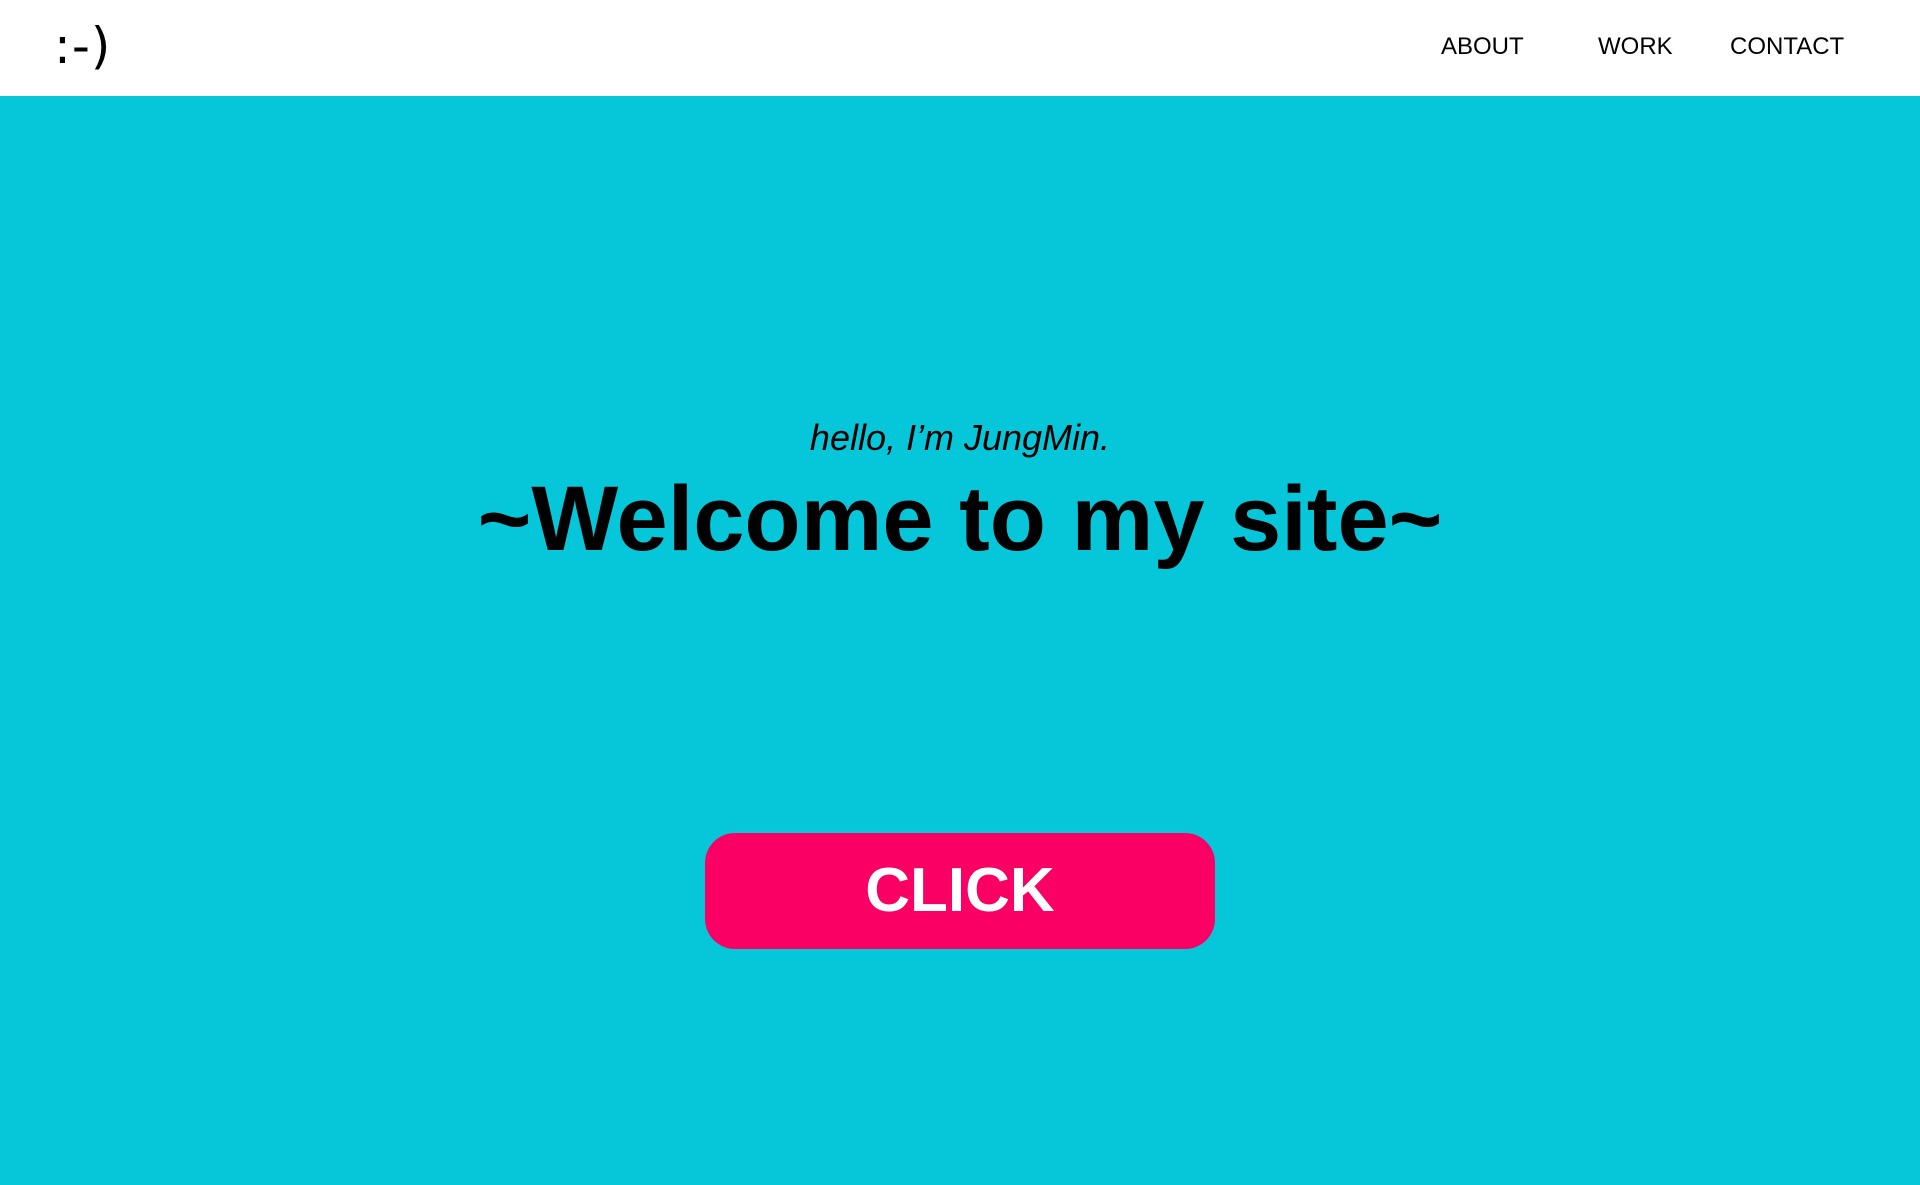 The image size is (1920, 1185). Describe the element at coordinates (1787, 47) in the screenshot. I see `nav-link-contact: CONTACT` at that location.